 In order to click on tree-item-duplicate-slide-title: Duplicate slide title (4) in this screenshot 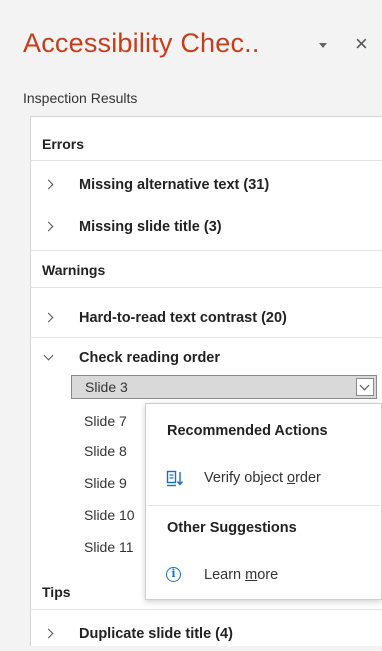, I will do `click(206, 635)`.